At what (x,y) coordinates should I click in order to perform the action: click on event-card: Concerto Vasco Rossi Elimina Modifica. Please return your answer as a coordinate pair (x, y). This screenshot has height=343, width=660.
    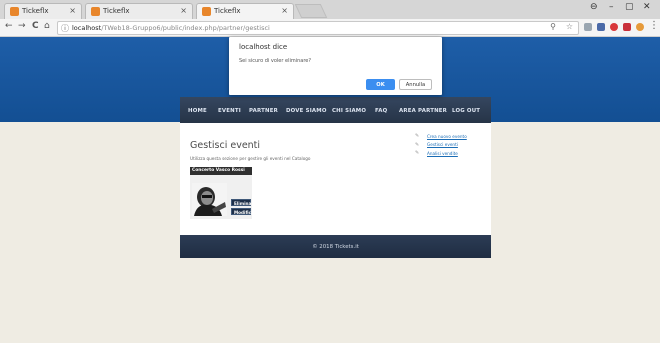
    Looking at the image, I should click on (222, 193).